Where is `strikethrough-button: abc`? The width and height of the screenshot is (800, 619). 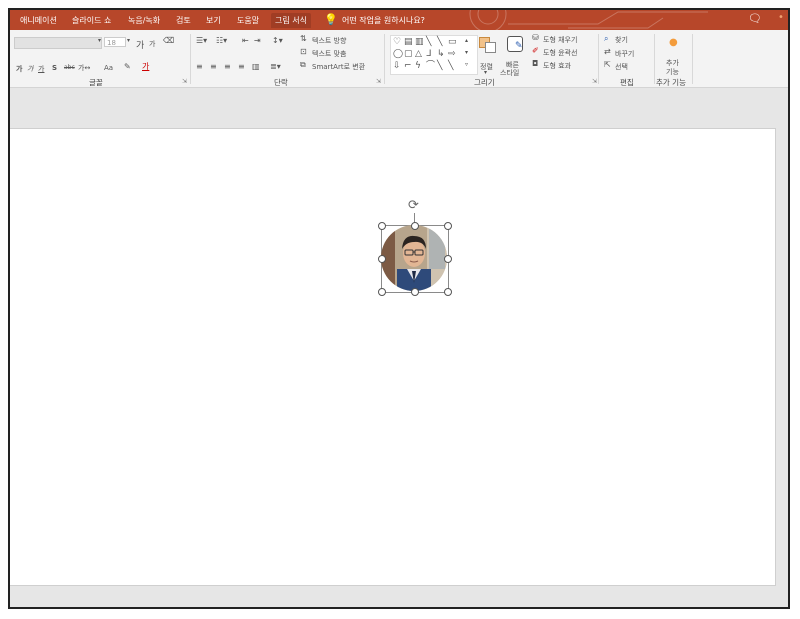
strikethrough-button: abc is located at coordinates (69, 67).